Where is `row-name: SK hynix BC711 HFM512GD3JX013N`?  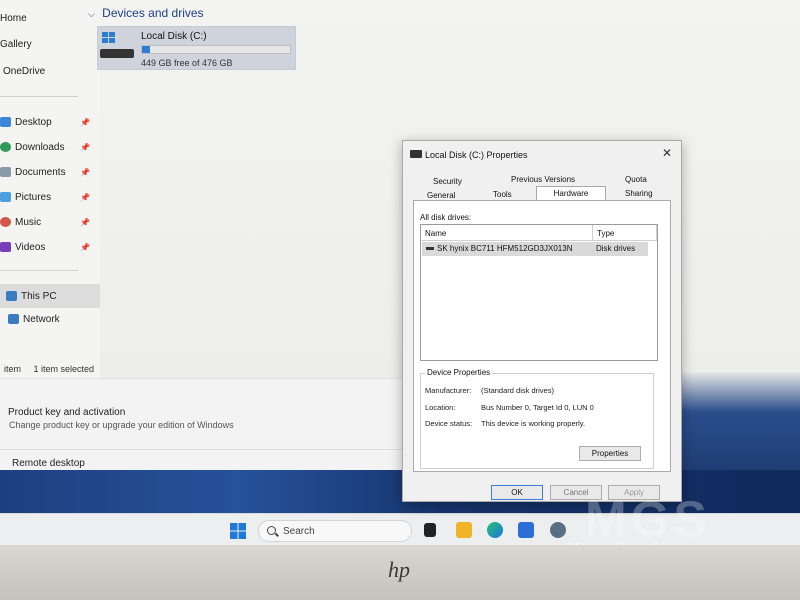 row-name: SK hynix BC711 HFM512GD3JX013N is located at coordinates (505, 248).